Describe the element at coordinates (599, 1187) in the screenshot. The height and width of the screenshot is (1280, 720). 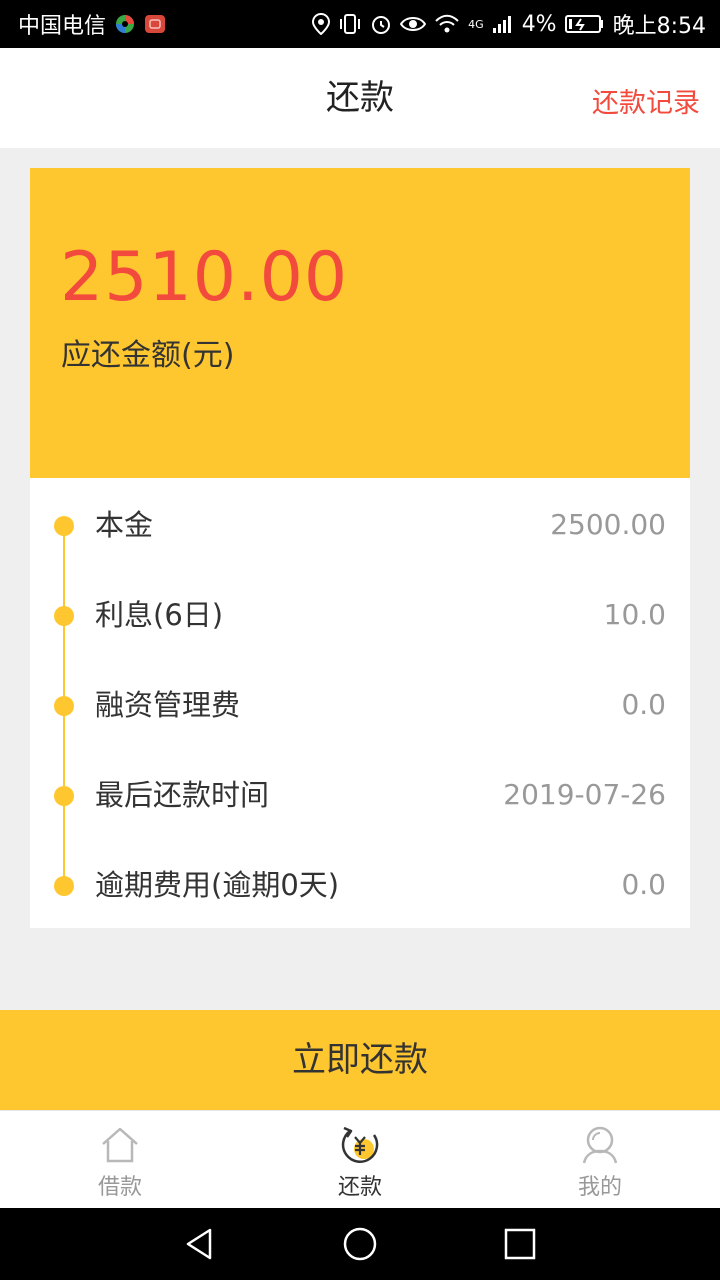
I see `nav-label: 我的` at that location.